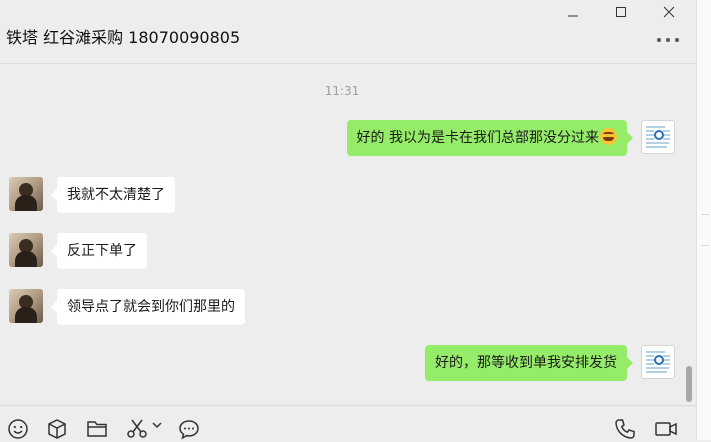 The width and height of the screenshot is (711, 442). I want to click on outgoing-message-bubble: 好的 我以为是卡在我们总部那没分过来, so click(490, 138).